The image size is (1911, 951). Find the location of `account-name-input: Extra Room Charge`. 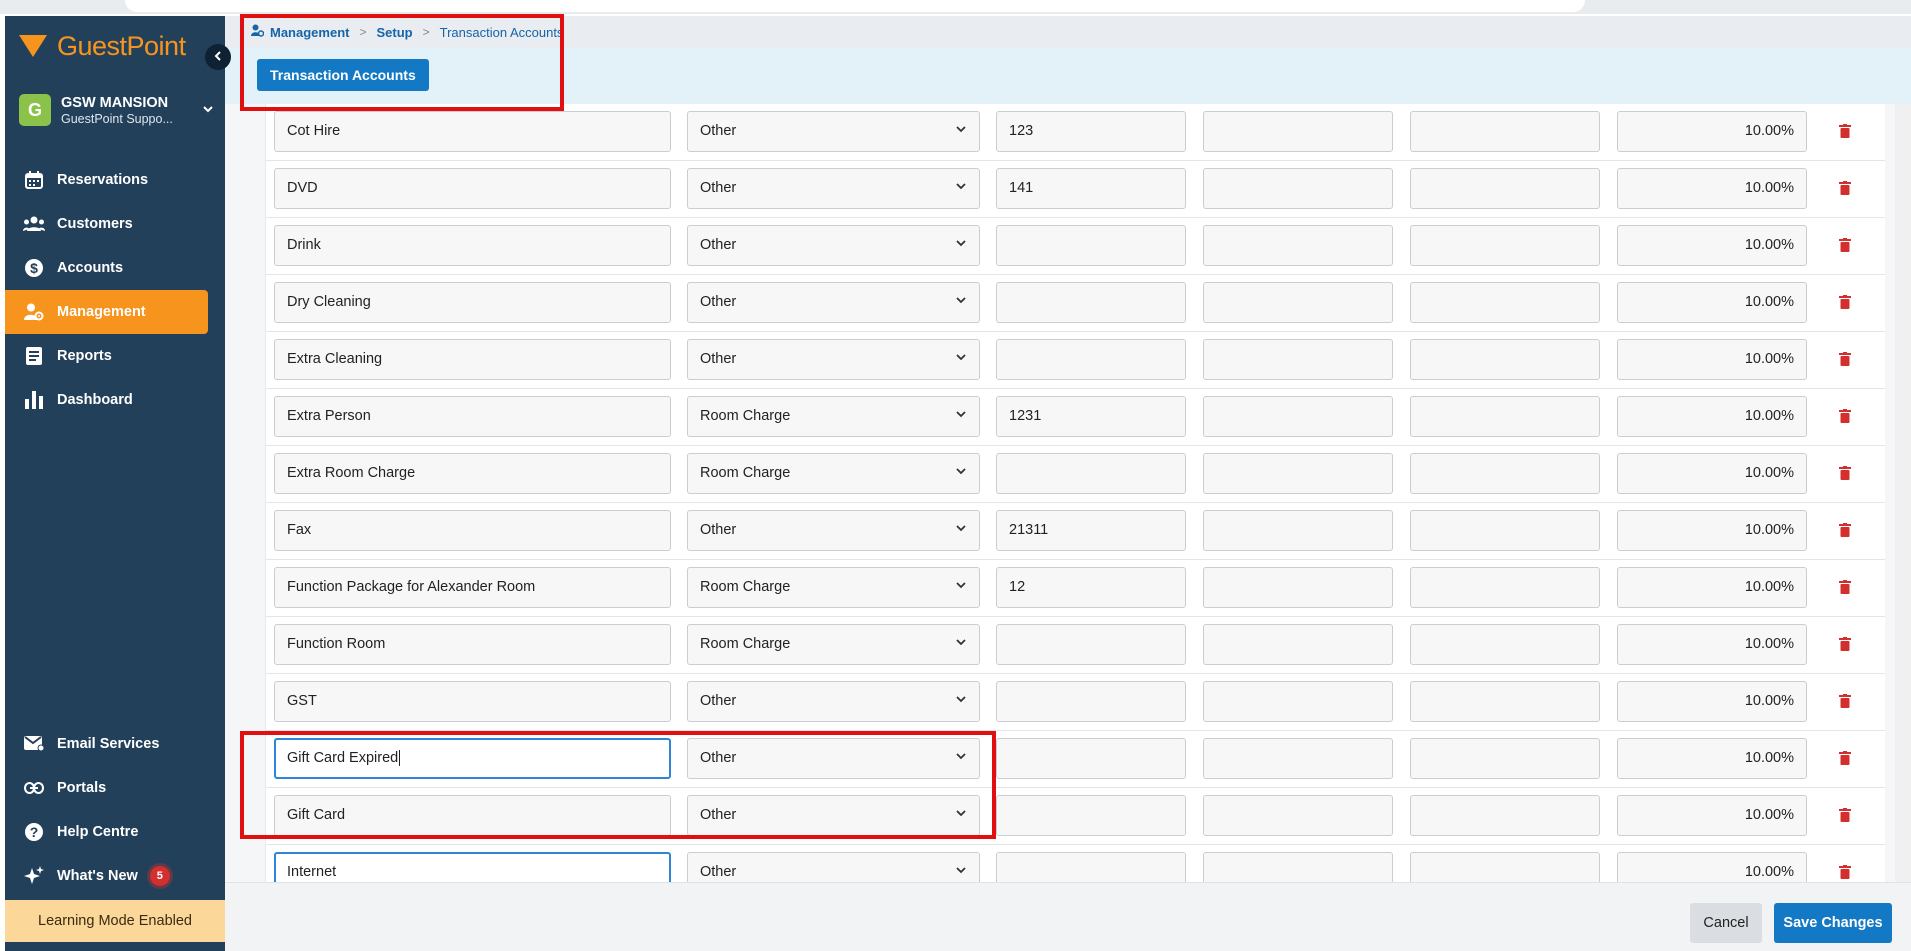

account-name-input: Extra Room Charge is located at coordinates (472, 473).